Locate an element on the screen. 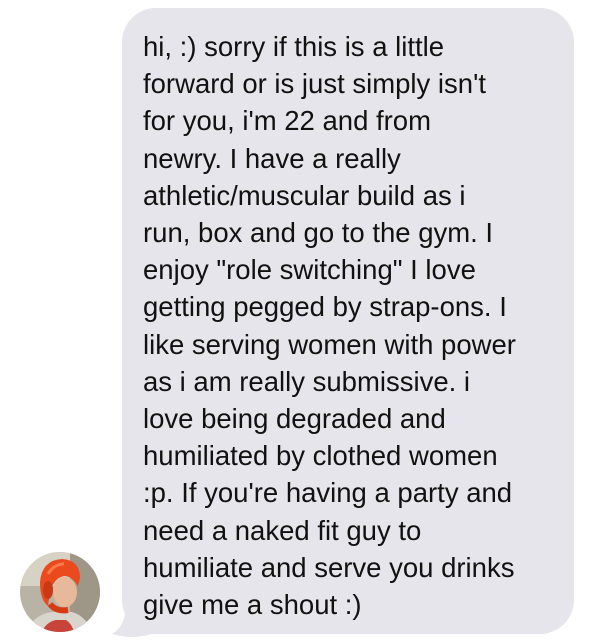 Image resolution: width=592 pixels, height=640 pixels. contact-avatar is located at coordinates (60, 592).